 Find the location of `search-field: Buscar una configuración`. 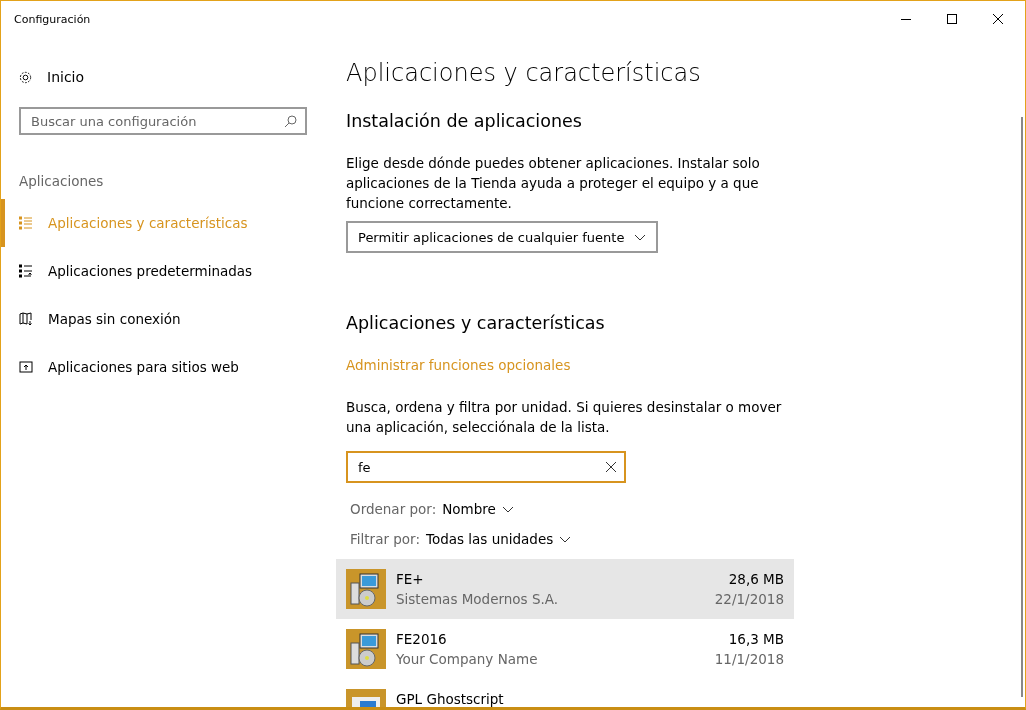

search-field: Buscar una configuración is located at coordinates (163, 121).